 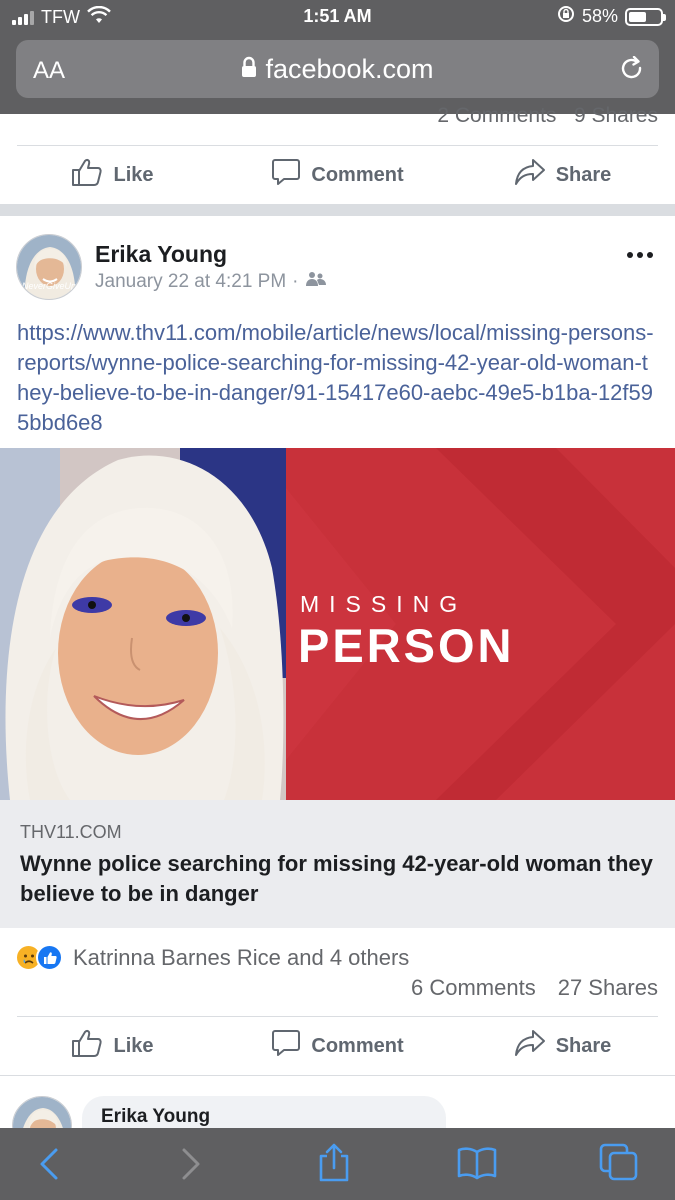 What do you see at coordinates (566, 16) in the screenshot?
I see `rotation-lock-icon` at bounding box center [566, 16].